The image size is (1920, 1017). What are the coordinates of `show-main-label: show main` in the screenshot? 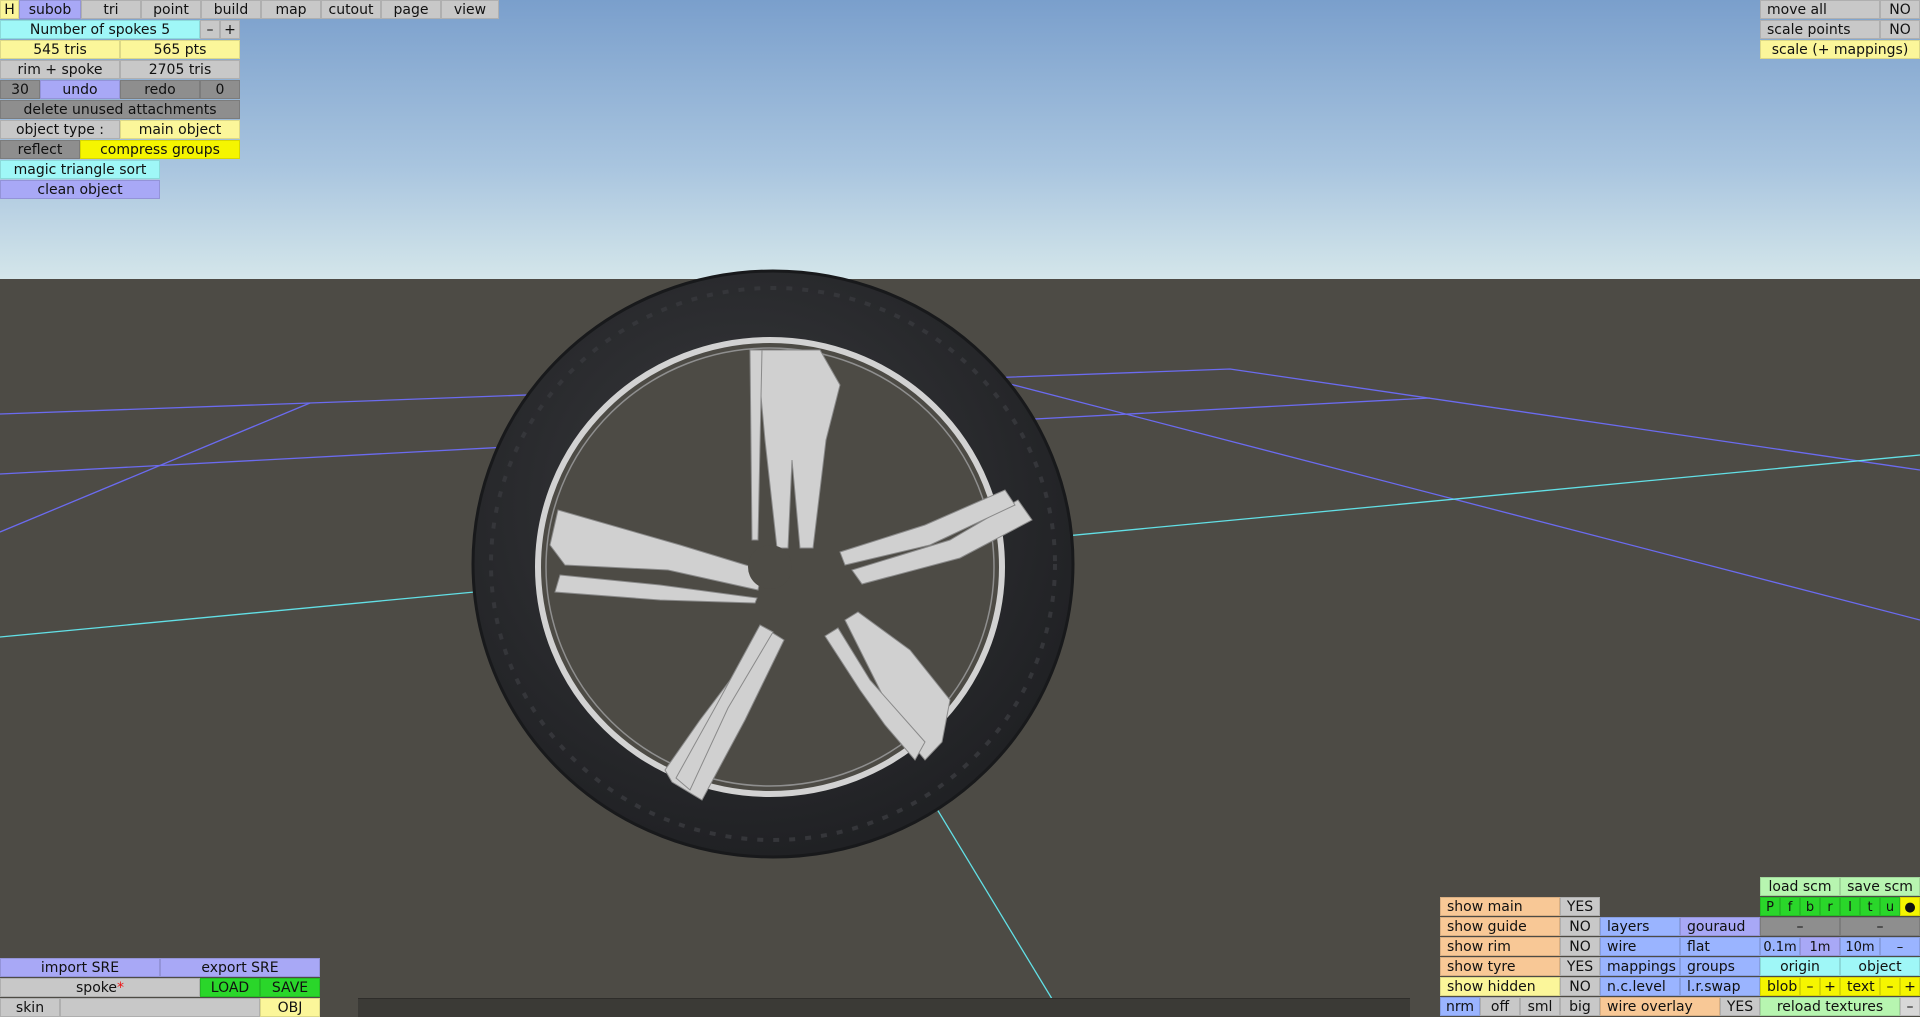 It's located at (1500, 906).